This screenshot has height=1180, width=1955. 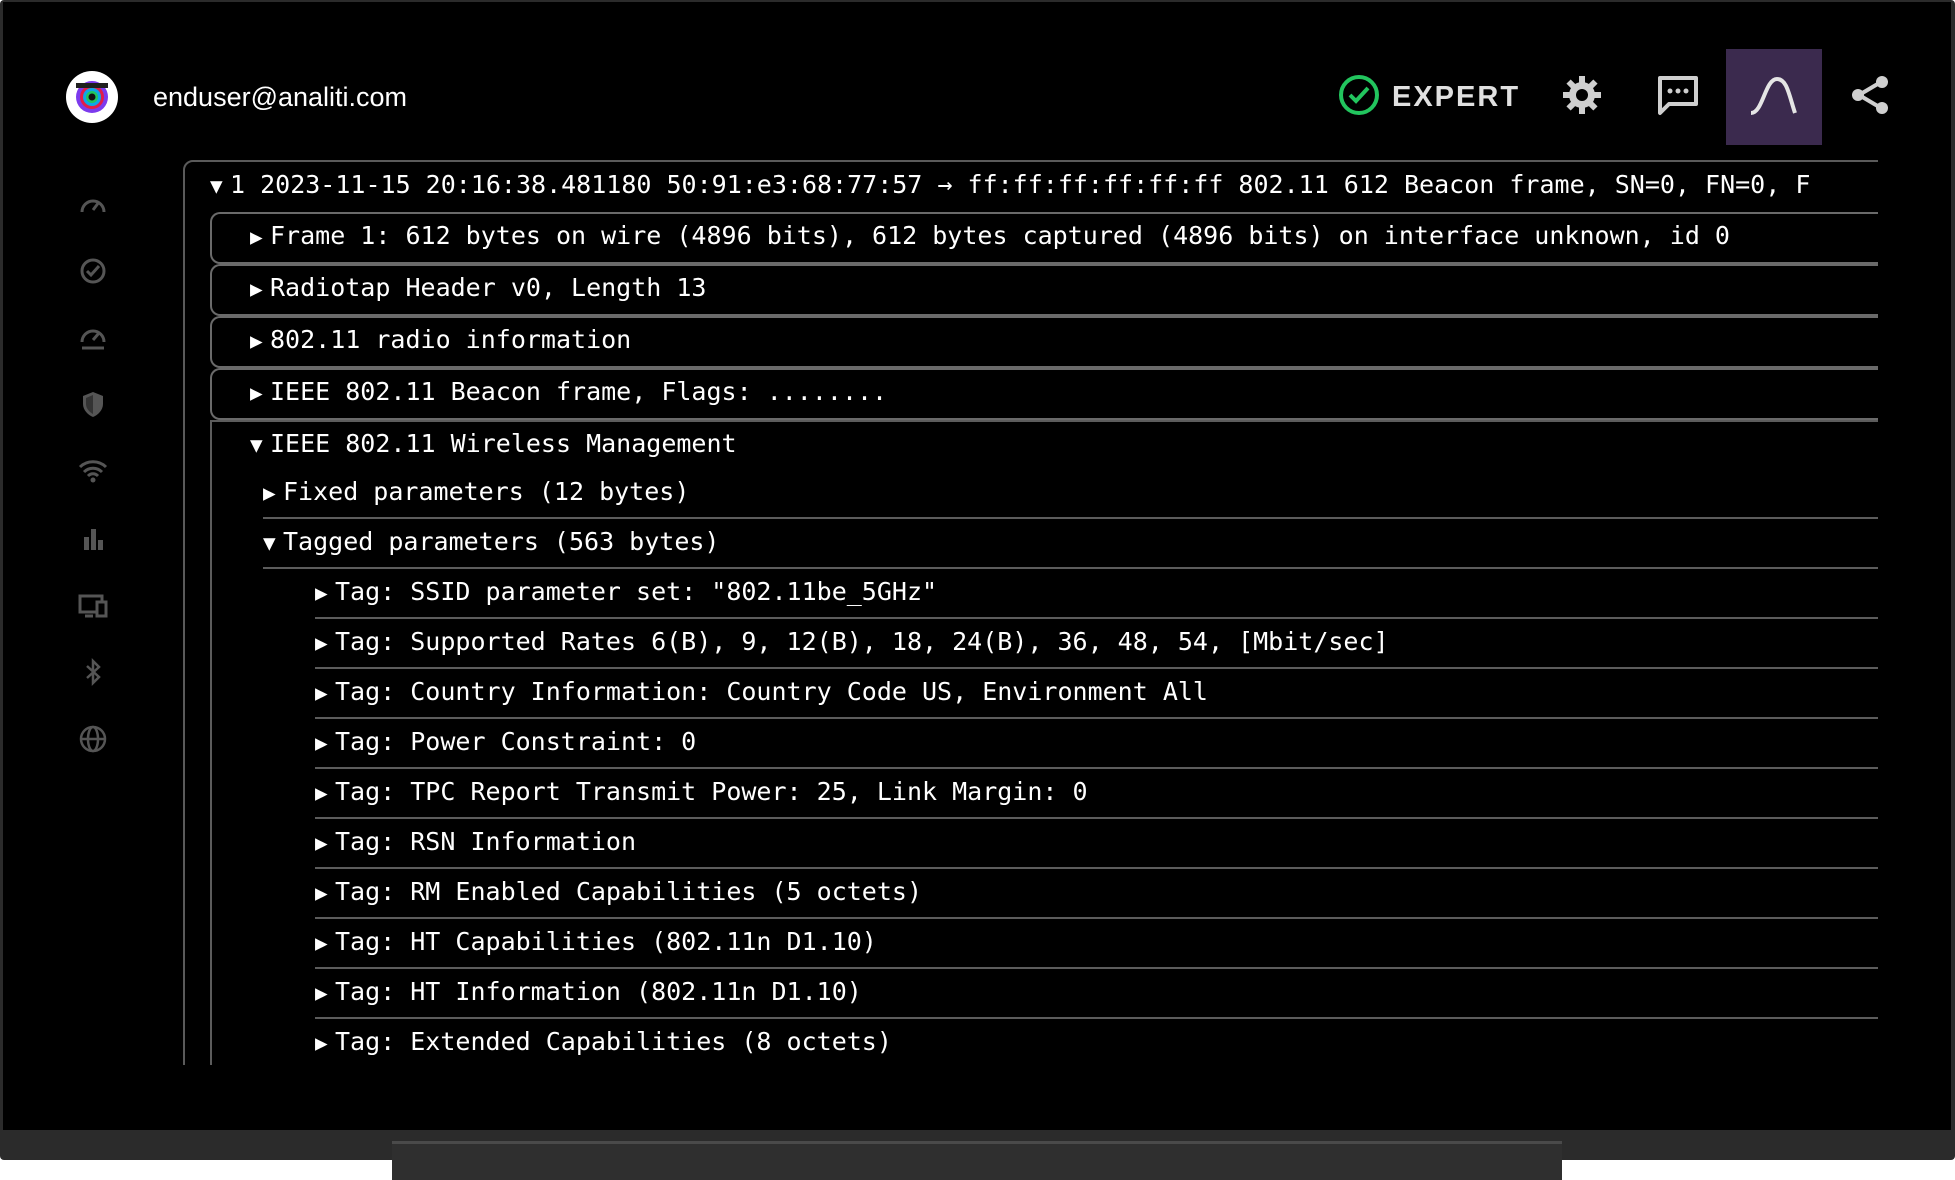 What do you see at coordinates (93, 739) in the screenshot?
I see `globe-icon` at bounding box center [93, 739].